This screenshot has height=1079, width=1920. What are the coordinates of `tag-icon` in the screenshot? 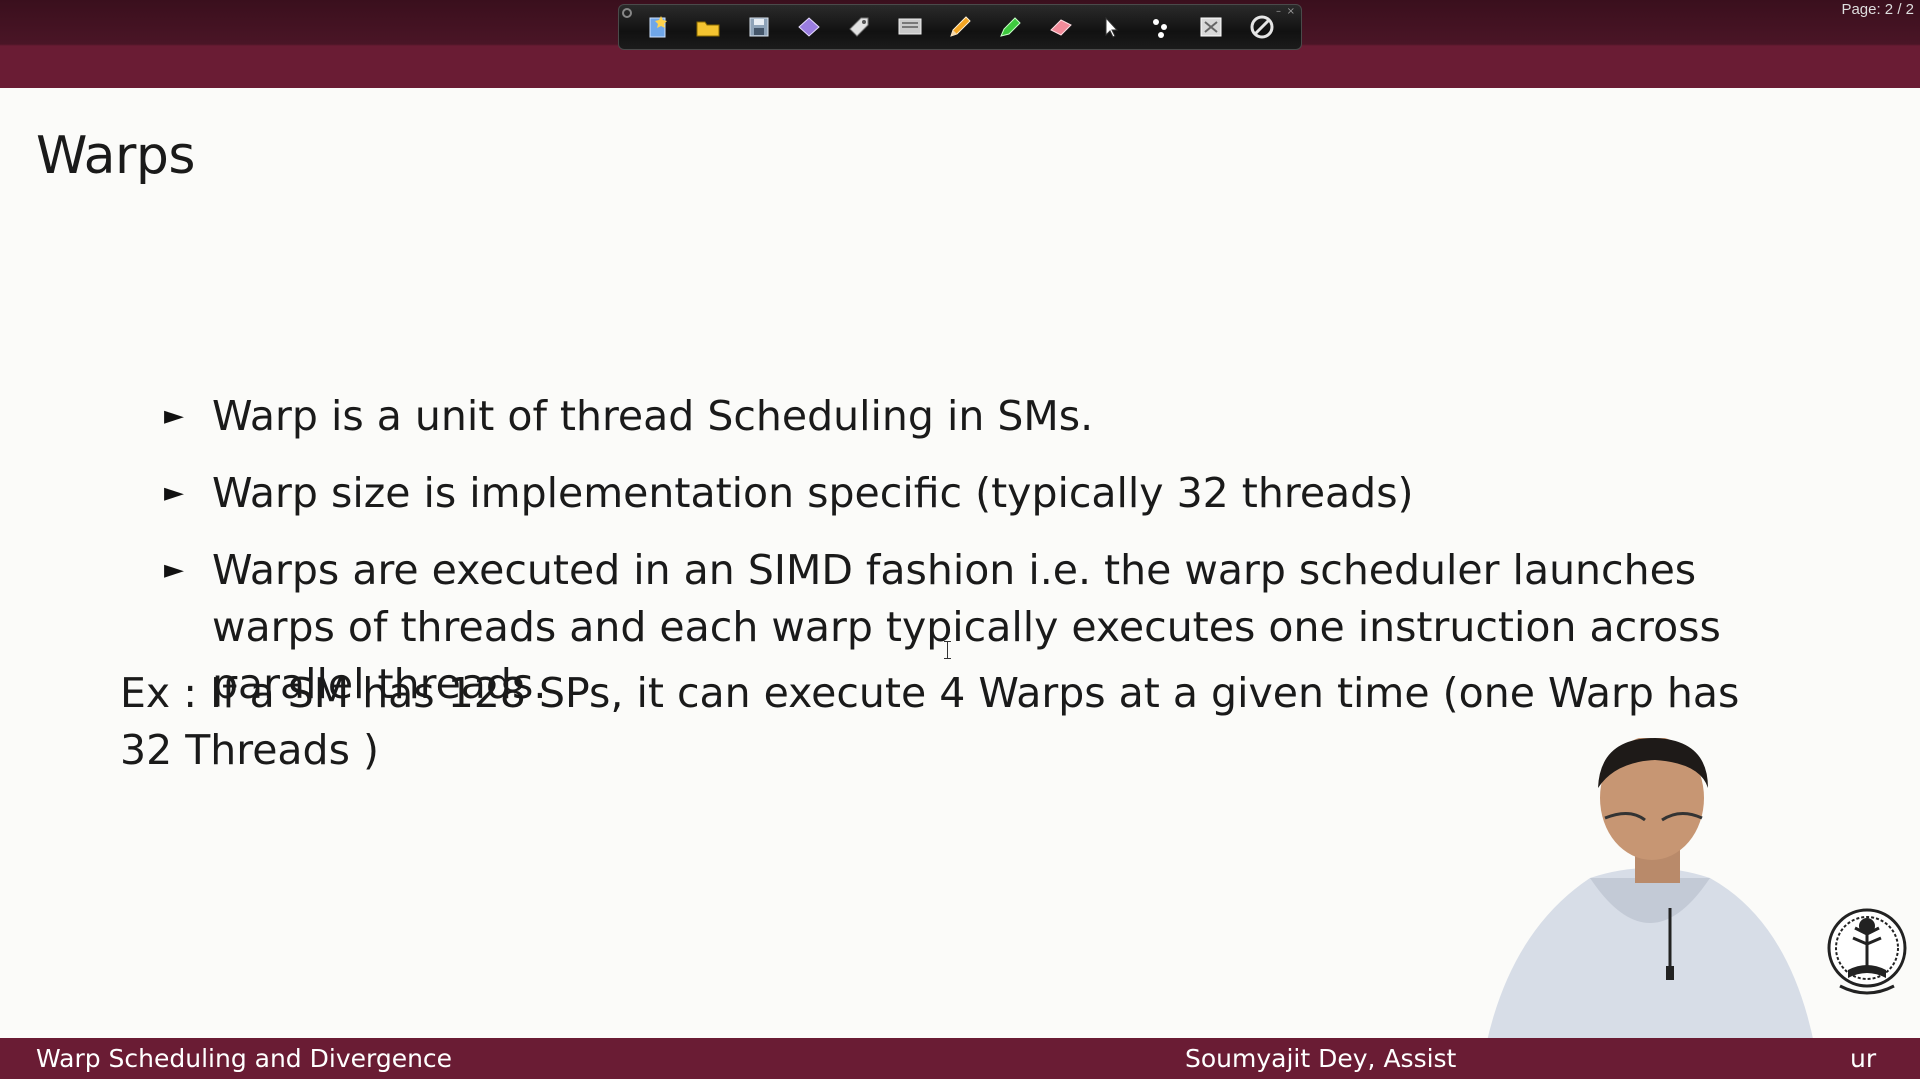 It's located at (859, 27).